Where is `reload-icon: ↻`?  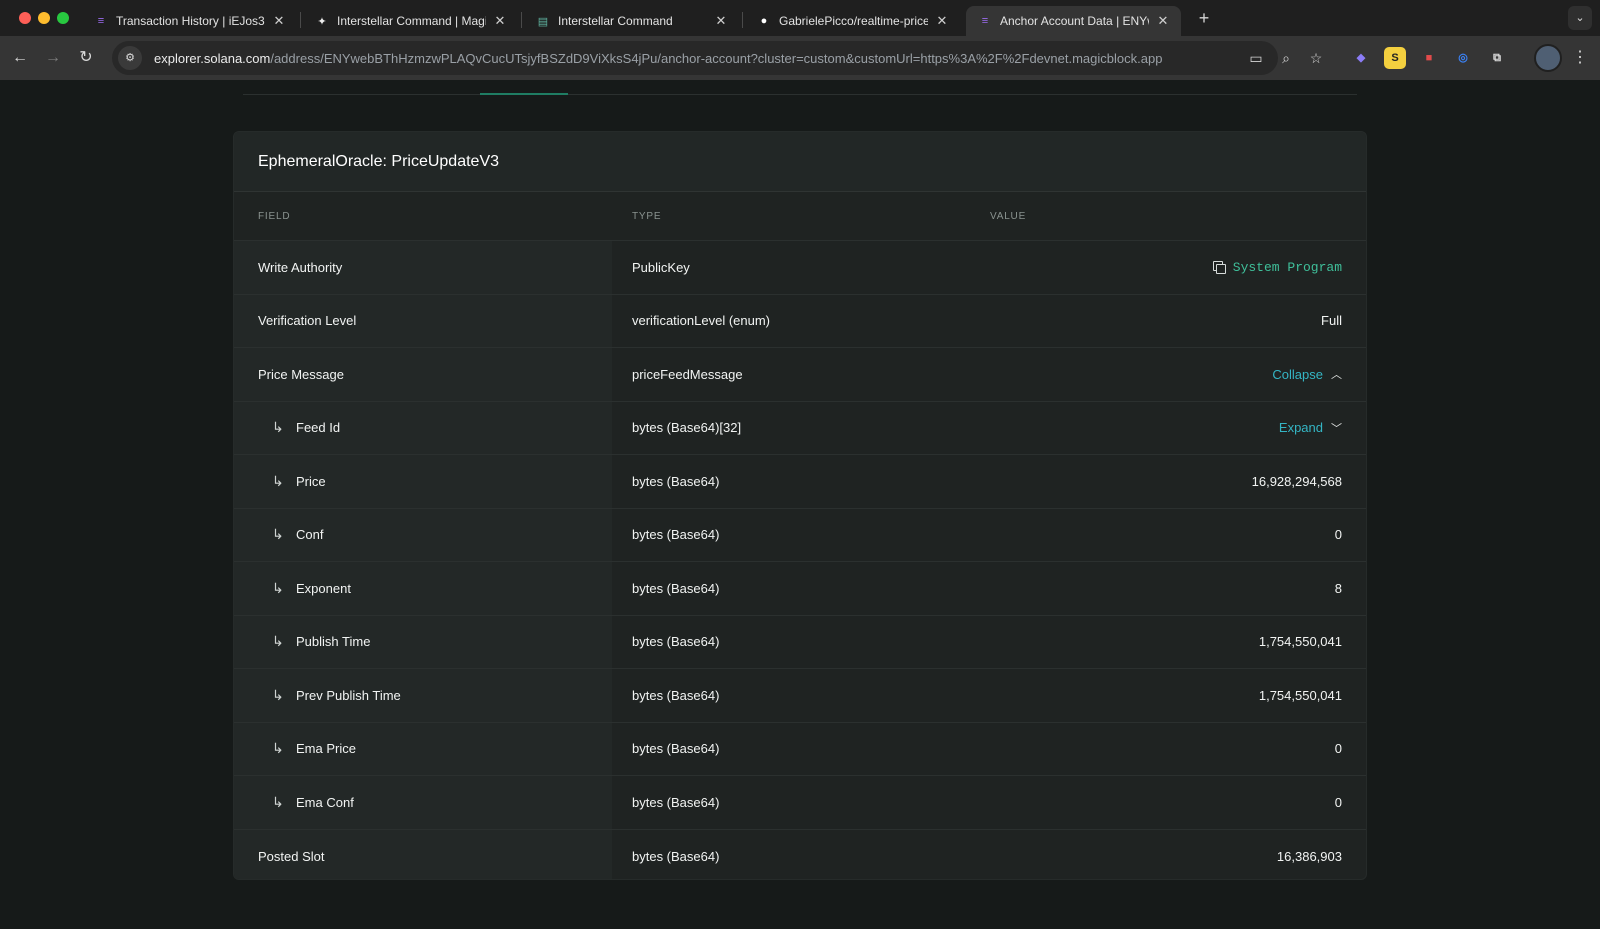 reload-icon: ↻ is located at coordinates (86, 58).